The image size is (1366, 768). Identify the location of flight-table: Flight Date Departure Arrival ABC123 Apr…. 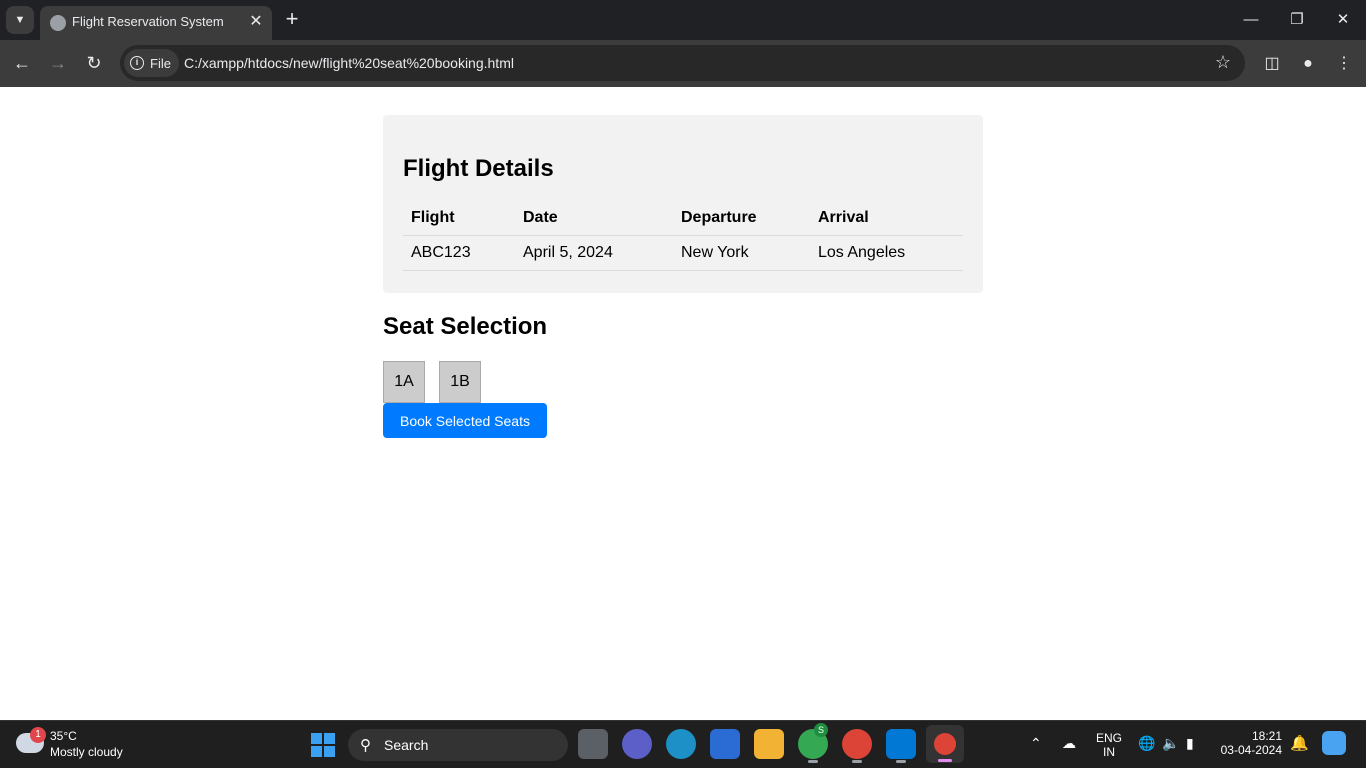
(683, 236).